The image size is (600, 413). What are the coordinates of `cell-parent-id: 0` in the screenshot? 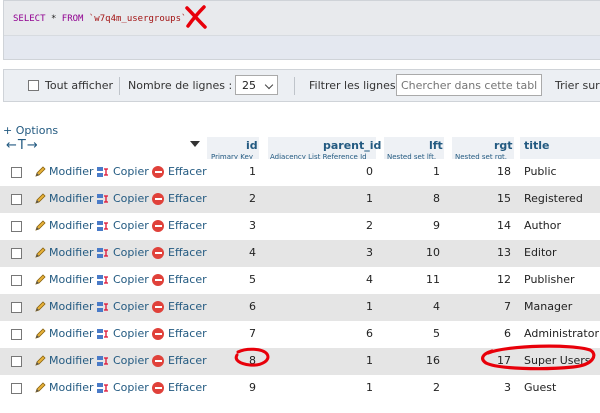 It's located at (369, 171).